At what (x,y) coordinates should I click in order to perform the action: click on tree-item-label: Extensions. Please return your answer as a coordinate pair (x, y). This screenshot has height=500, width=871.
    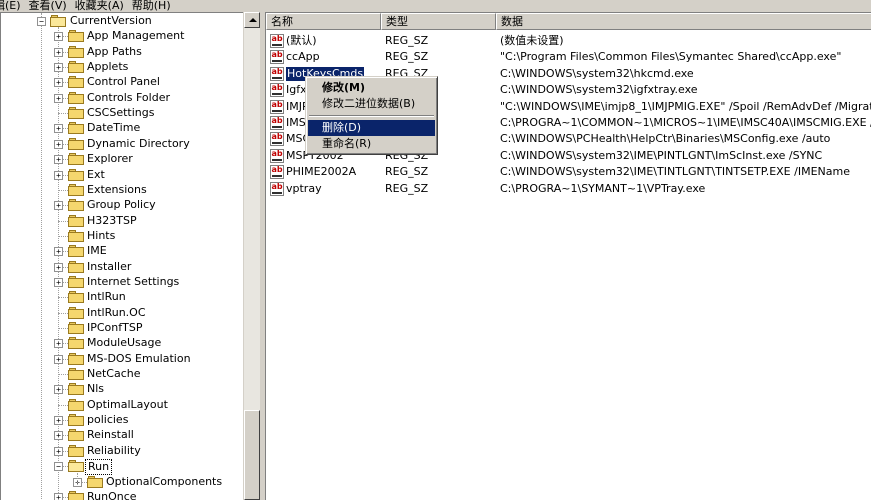
    Looking at the image, I should click on (117, 190).